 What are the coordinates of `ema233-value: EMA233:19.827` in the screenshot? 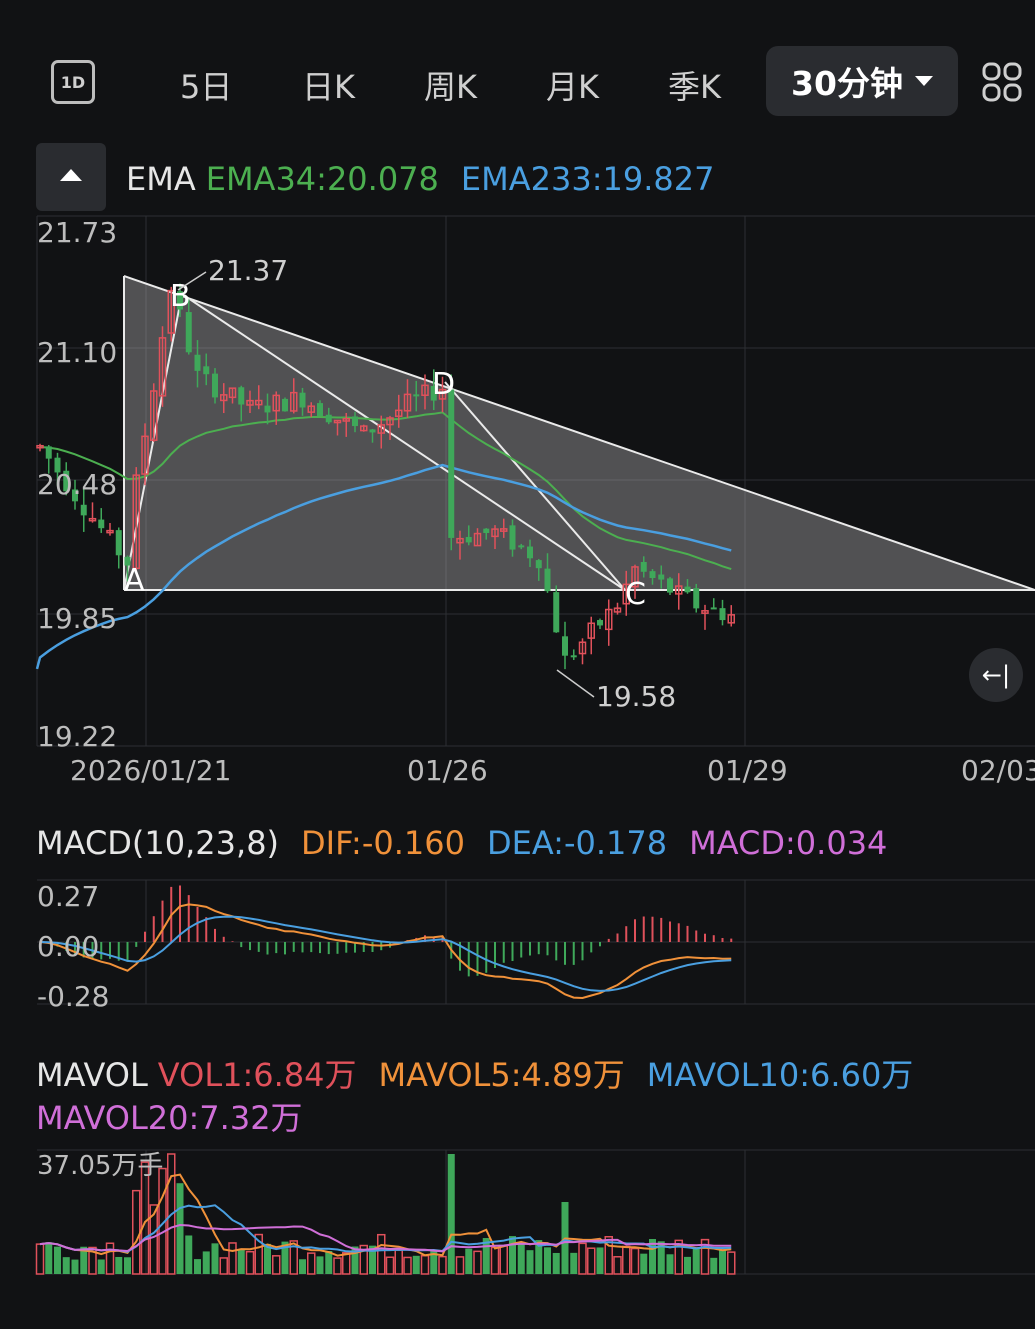 It's located at (587, 179).